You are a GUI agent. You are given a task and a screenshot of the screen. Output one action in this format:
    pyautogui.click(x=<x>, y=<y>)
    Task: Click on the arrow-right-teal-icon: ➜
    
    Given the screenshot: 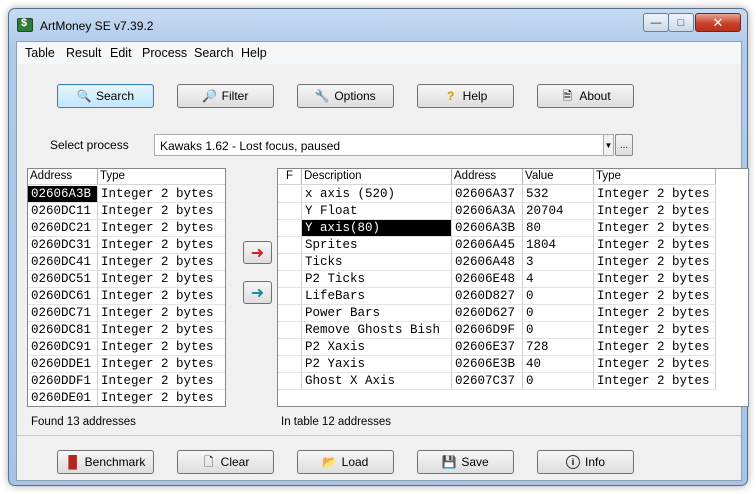 What is the action you would take?
    pyautogui.click(x=257, y=293)
    